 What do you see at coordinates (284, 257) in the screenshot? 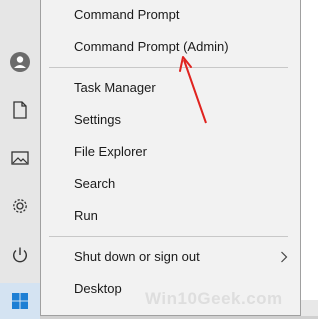
I see `chevron-right-icon` at bounding box center [284, 257].